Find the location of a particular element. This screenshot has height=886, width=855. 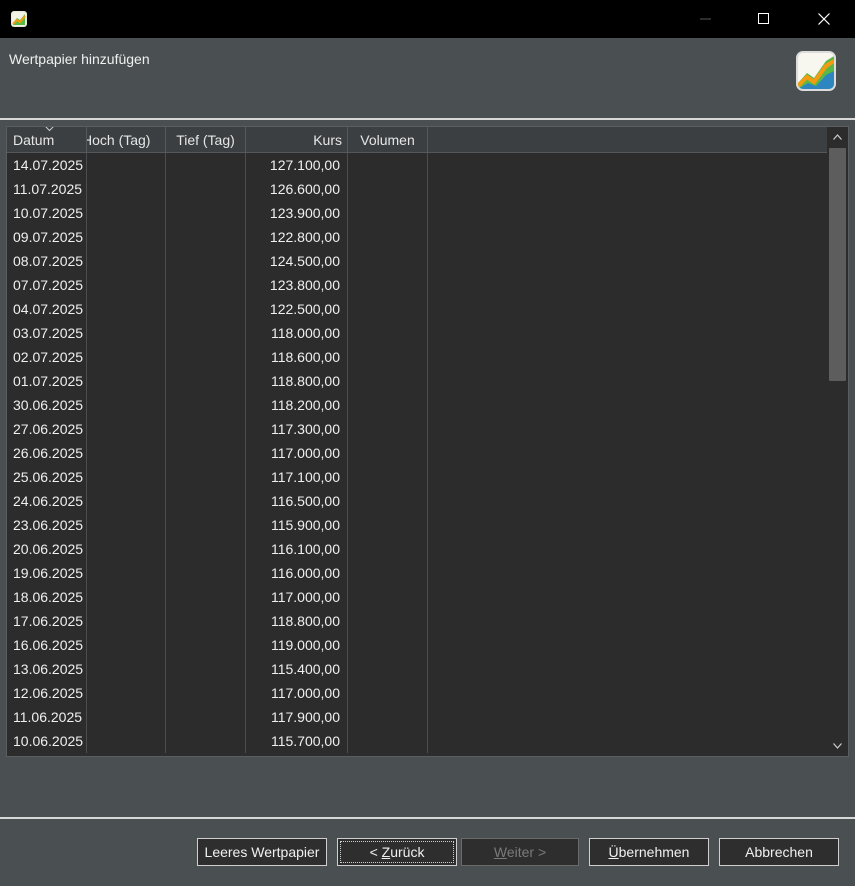

scroll-down-button is located at coordinates (837, 746).